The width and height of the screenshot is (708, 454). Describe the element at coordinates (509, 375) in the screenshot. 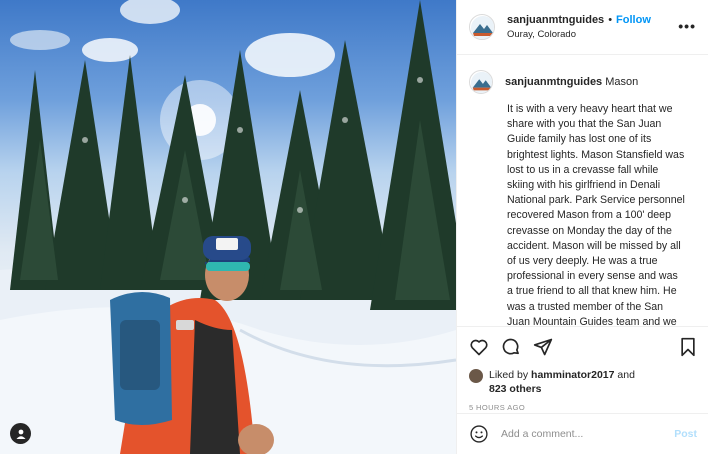

I see `liked-by-label: Liked by` at that location.